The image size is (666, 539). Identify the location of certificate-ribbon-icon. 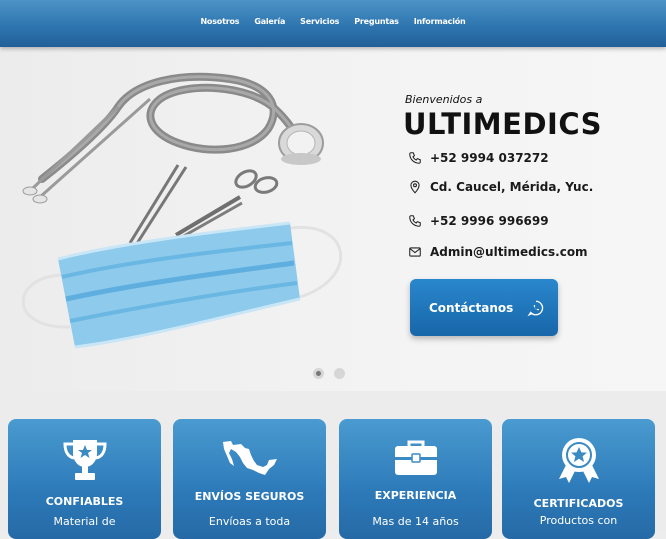
(578, 460).